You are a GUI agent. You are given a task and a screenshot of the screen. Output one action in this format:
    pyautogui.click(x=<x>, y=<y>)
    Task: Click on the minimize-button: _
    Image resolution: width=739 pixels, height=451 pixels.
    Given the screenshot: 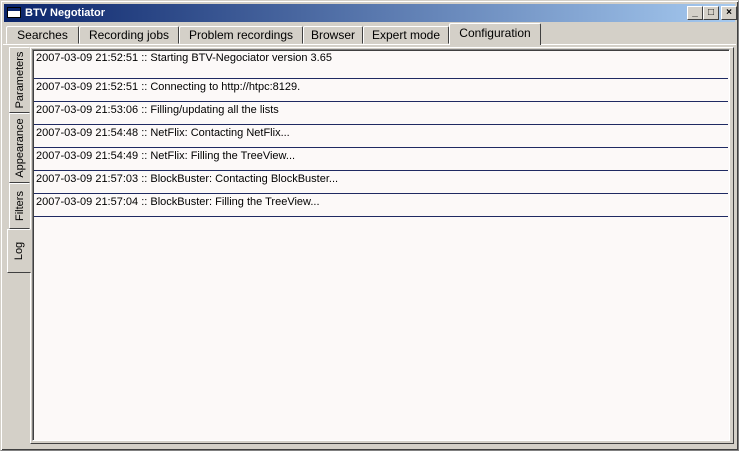 What is the action you would take?
    pyautogui.click(x=695, y=13)
    